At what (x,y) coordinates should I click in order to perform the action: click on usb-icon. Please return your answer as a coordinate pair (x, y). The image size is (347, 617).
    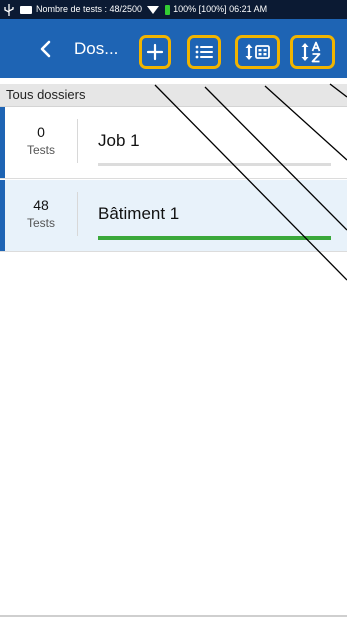
    Looking at the image, I should click on (9, 9).